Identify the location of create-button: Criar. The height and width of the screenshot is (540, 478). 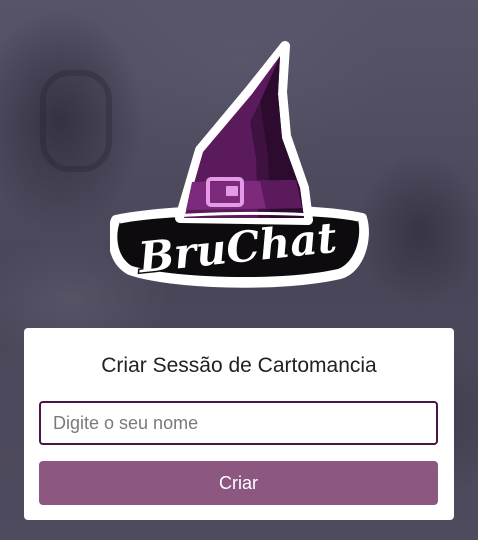
(238, 483).